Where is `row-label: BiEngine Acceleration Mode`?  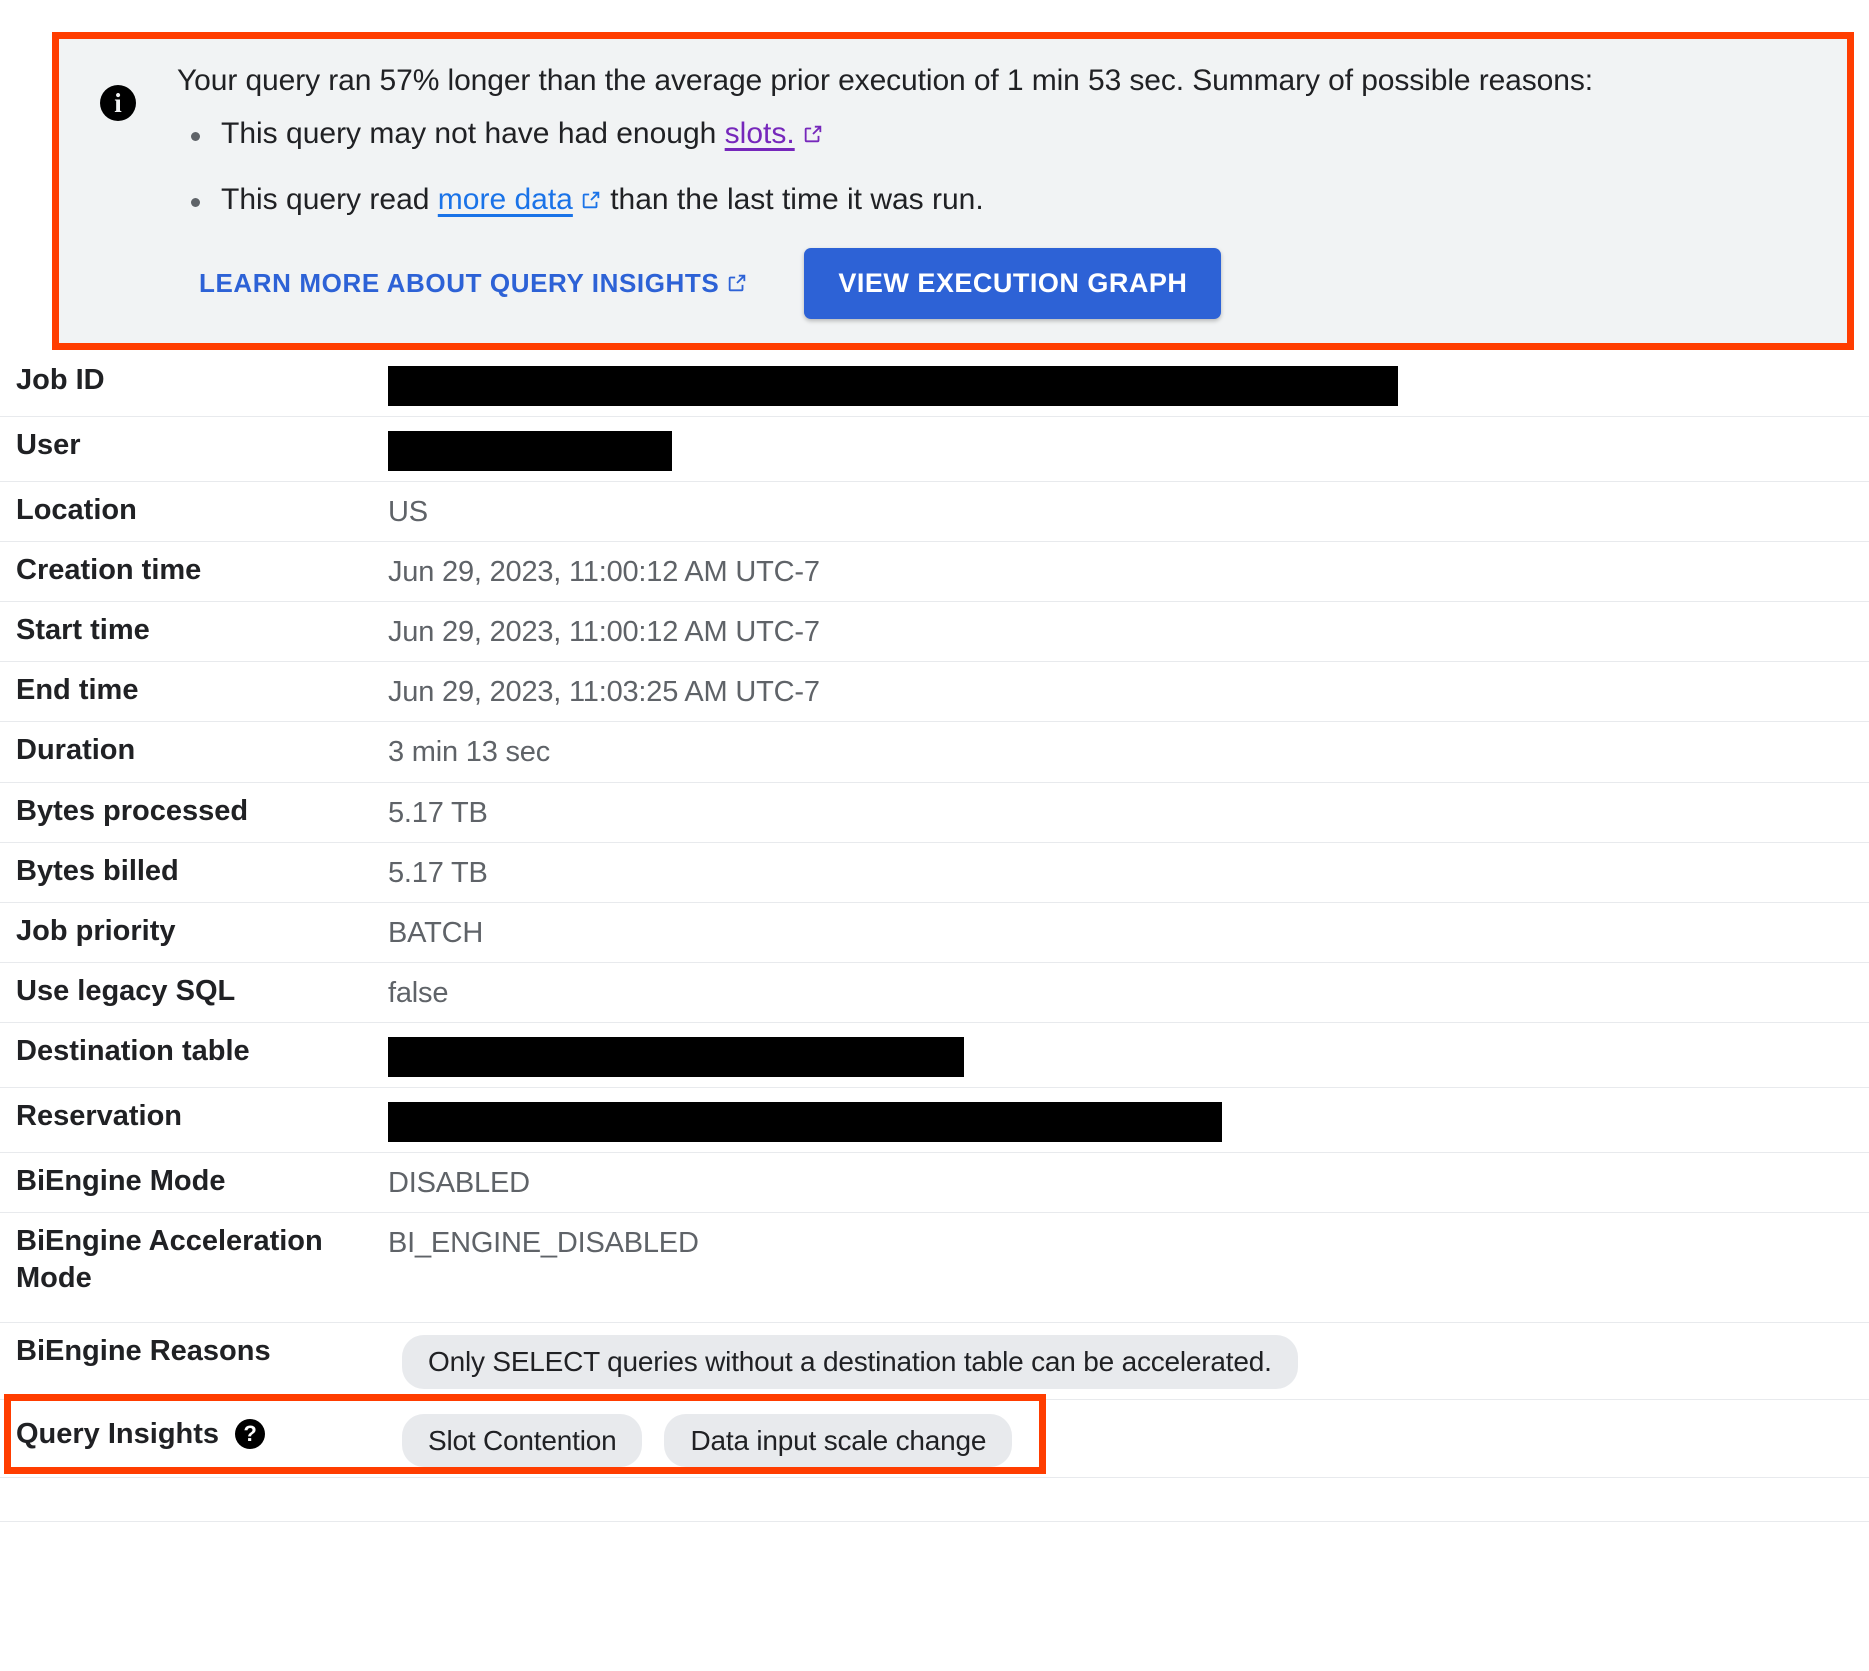
row-label: BiEngine Acceleration Mode is located at coordinates (169, 1260).